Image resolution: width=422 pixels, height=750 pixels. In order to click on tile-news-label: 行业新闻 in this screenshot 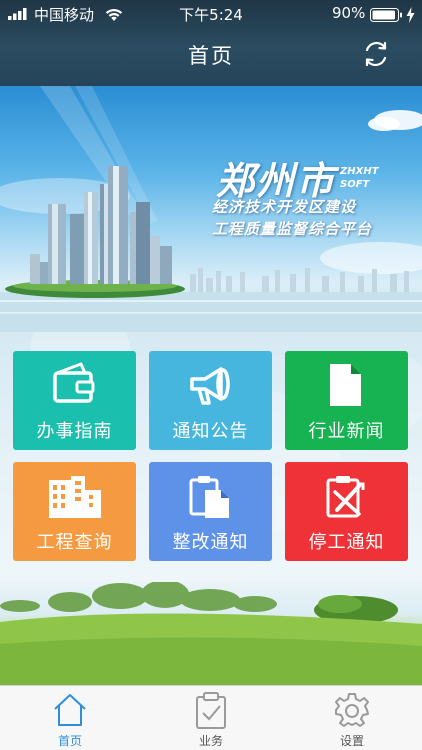, I will do `click(346, 431)`.